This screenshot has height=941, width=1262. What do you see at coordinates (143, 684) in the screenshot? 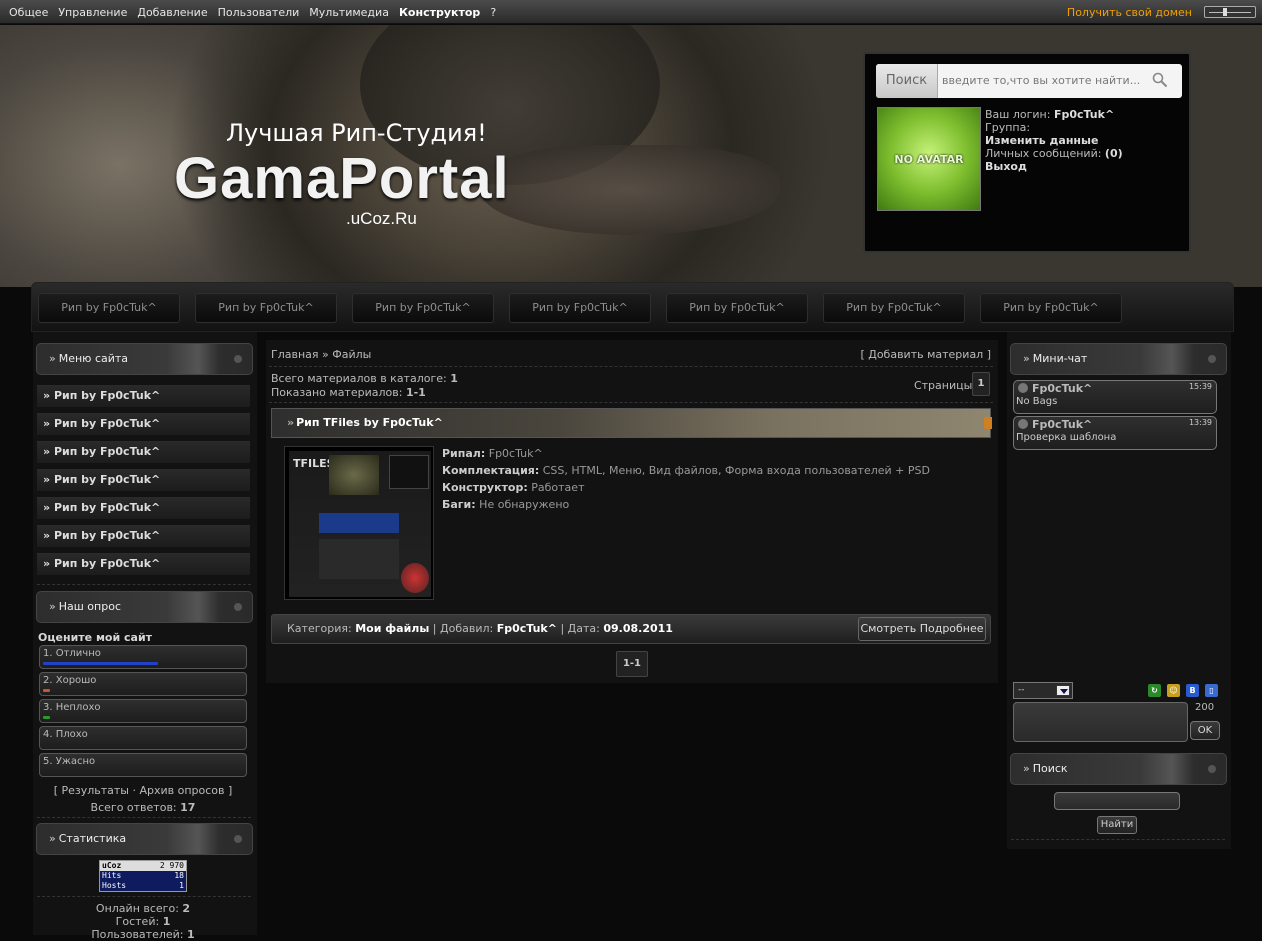
I see `poll-option: 2. Хорошо` at bounding box center [143, 684].